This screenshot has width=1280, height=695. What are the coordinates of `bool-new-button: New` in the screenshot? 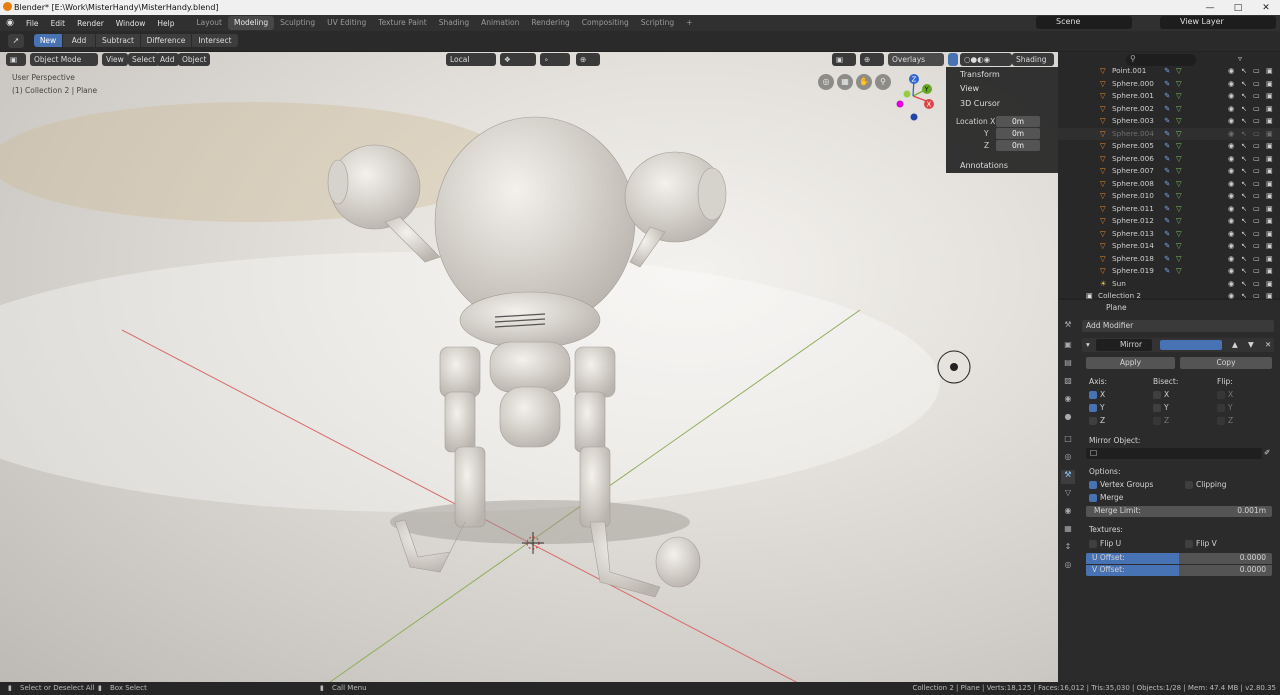 It's located at (48, 40).